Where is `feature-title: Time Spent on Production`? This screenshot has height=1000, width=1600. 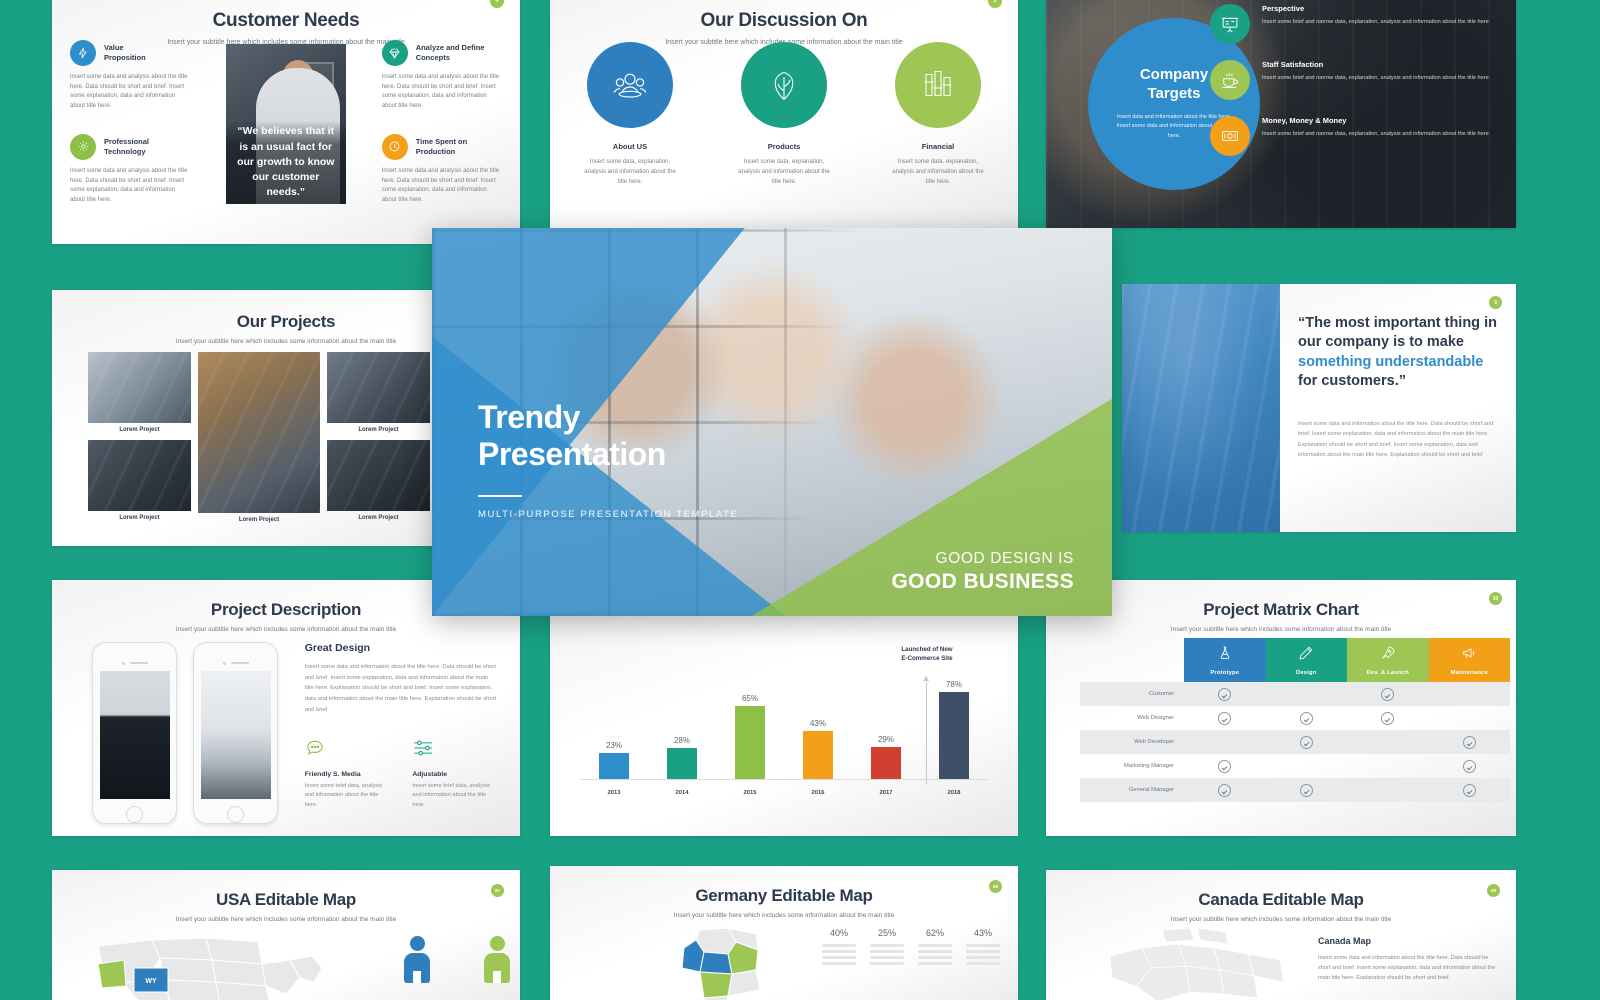
feature-title: Time Spent on Production is located at coordinates (441, 146).